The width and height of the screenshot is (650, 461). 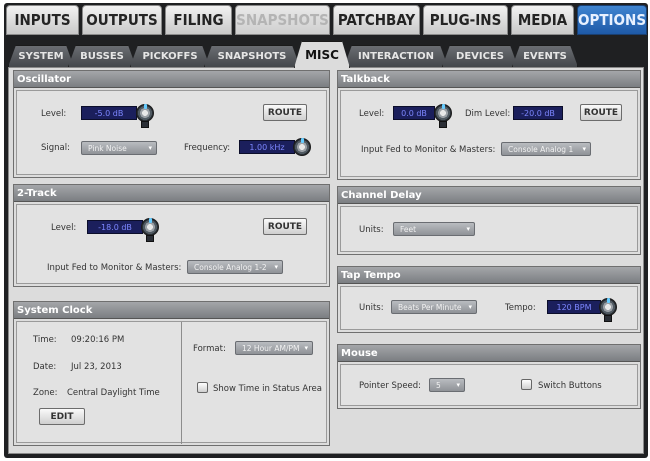 What do you see at coordinates (489, 275) in the screenshot?
I see `panel-title: Tap Tempo` at bounding box center [489, 275].